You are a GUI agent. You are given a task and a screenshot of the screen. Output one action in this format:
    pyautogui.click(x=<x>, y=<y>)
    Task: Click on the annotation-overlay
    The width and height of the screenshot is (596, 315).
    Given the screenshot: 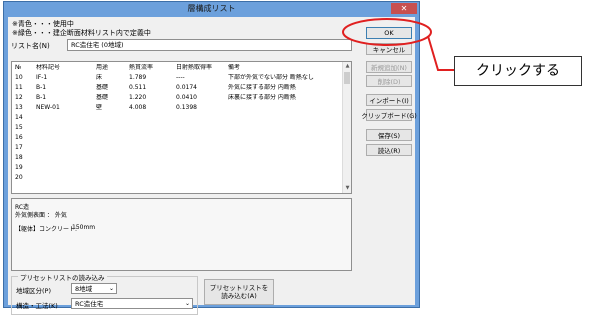 What is the action you would take?
    pyautogui.click(x=398, y=44)
    